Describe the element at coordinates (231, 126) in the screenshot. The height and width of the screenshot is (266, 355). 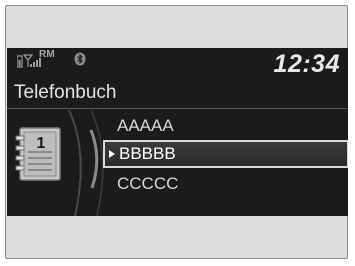
I see `contact-item: AAAAA` at that location.